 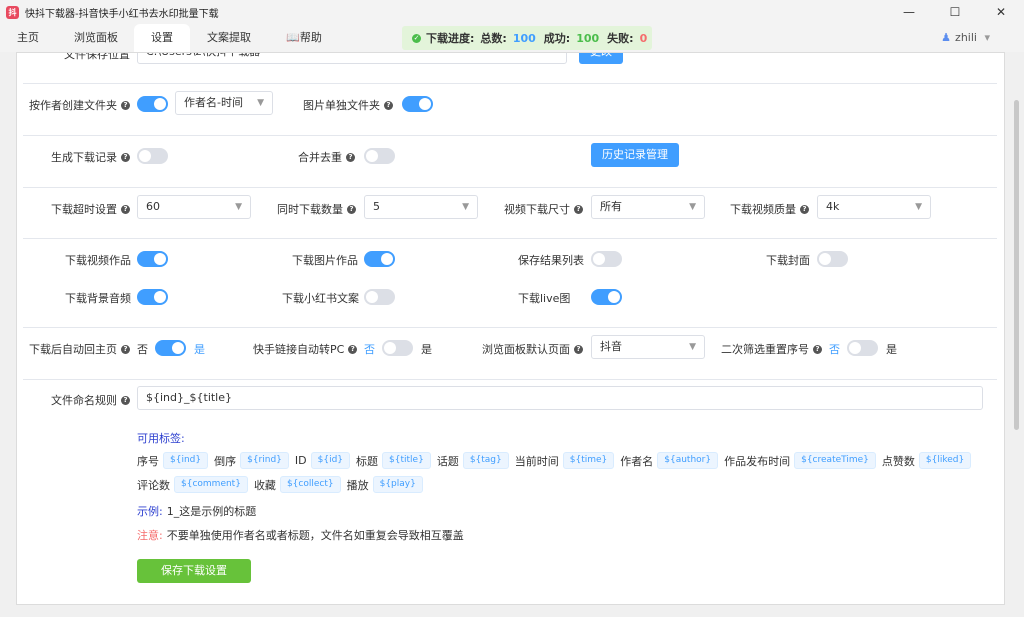 I want to click on dedupe-label: 合并去重?, so click(x=326, y=157).